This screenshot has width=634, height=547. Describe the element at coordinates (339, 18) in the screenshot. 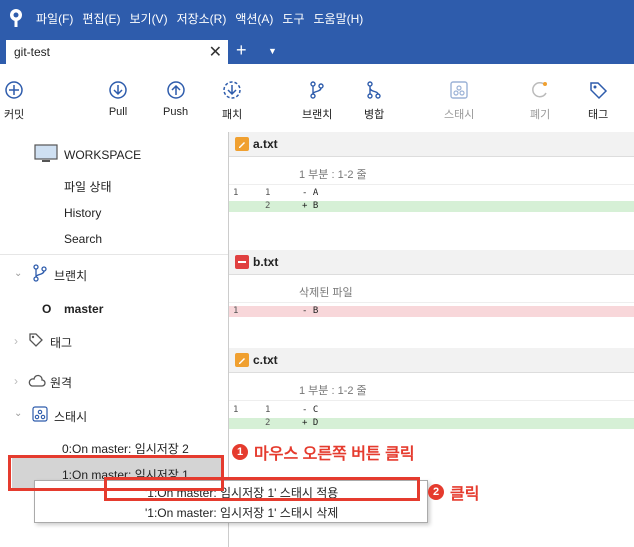

I see `menu-help: 도움말(H)` at that location.